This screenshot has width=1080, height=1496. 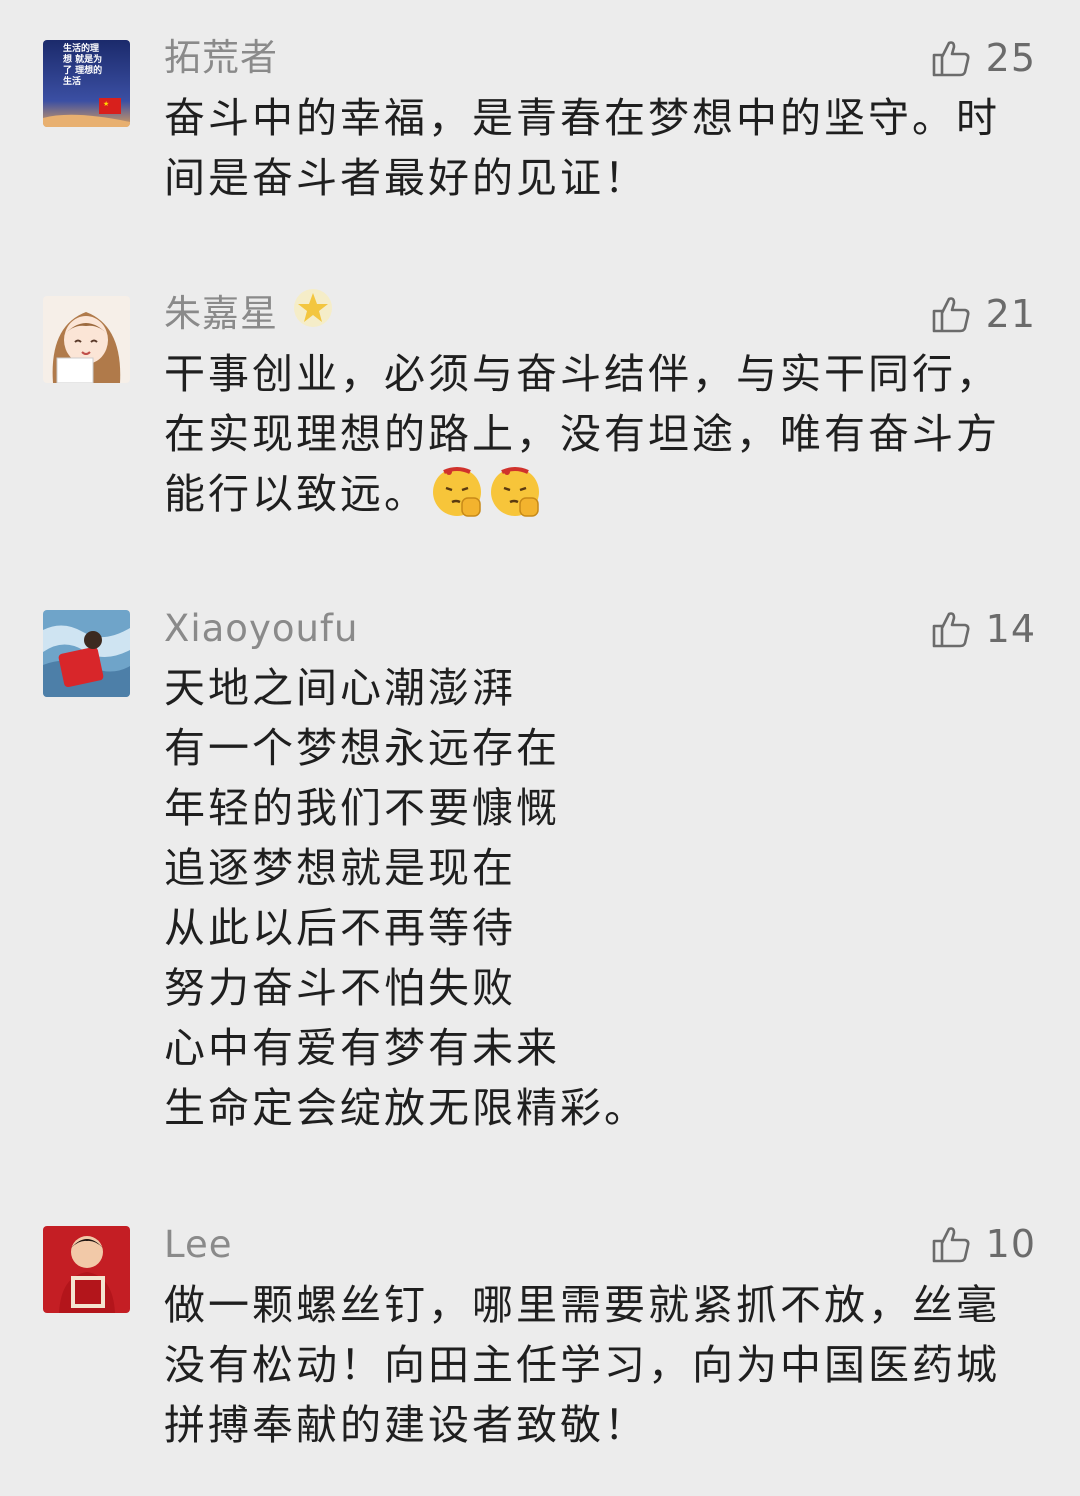 What do you see at coordinates (582, 434) in the screenshot?
I see `comment-line: 在实现理想的路上，没有坦途，唯有奋斗方` at bounding box center [582, 434].